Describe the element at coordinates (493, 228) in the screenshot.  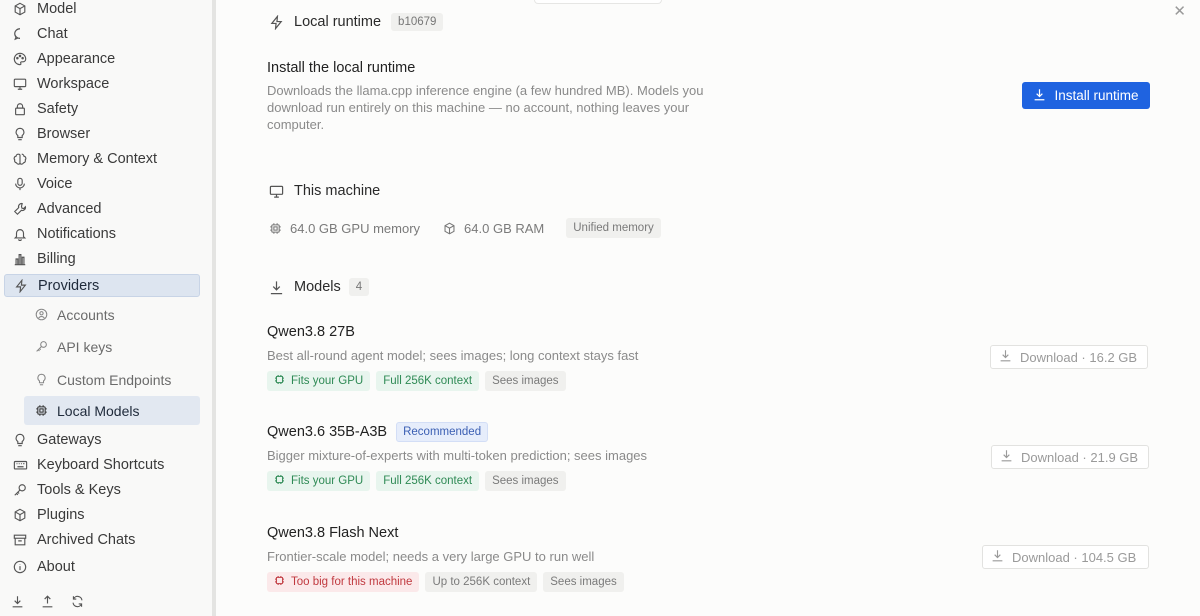
I see `ram-spec: 64.0 GB RAM` at that location.